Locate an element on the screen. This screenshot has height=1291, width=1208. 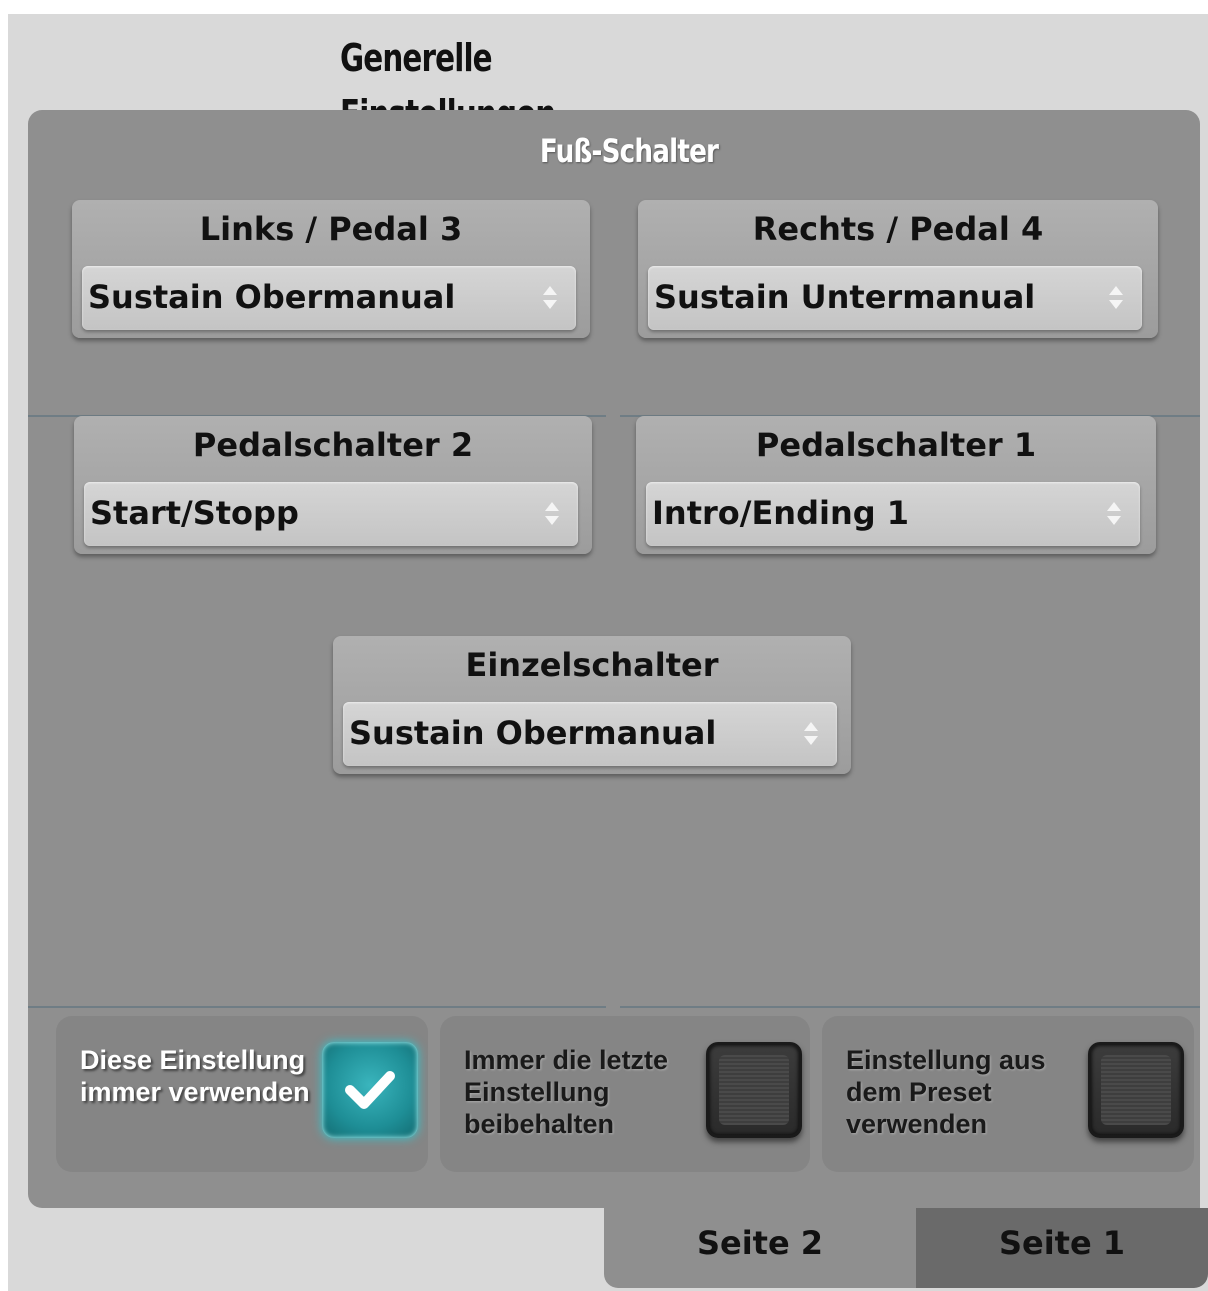
select-value: Start/Stopp is located at coordinates (194, 513).